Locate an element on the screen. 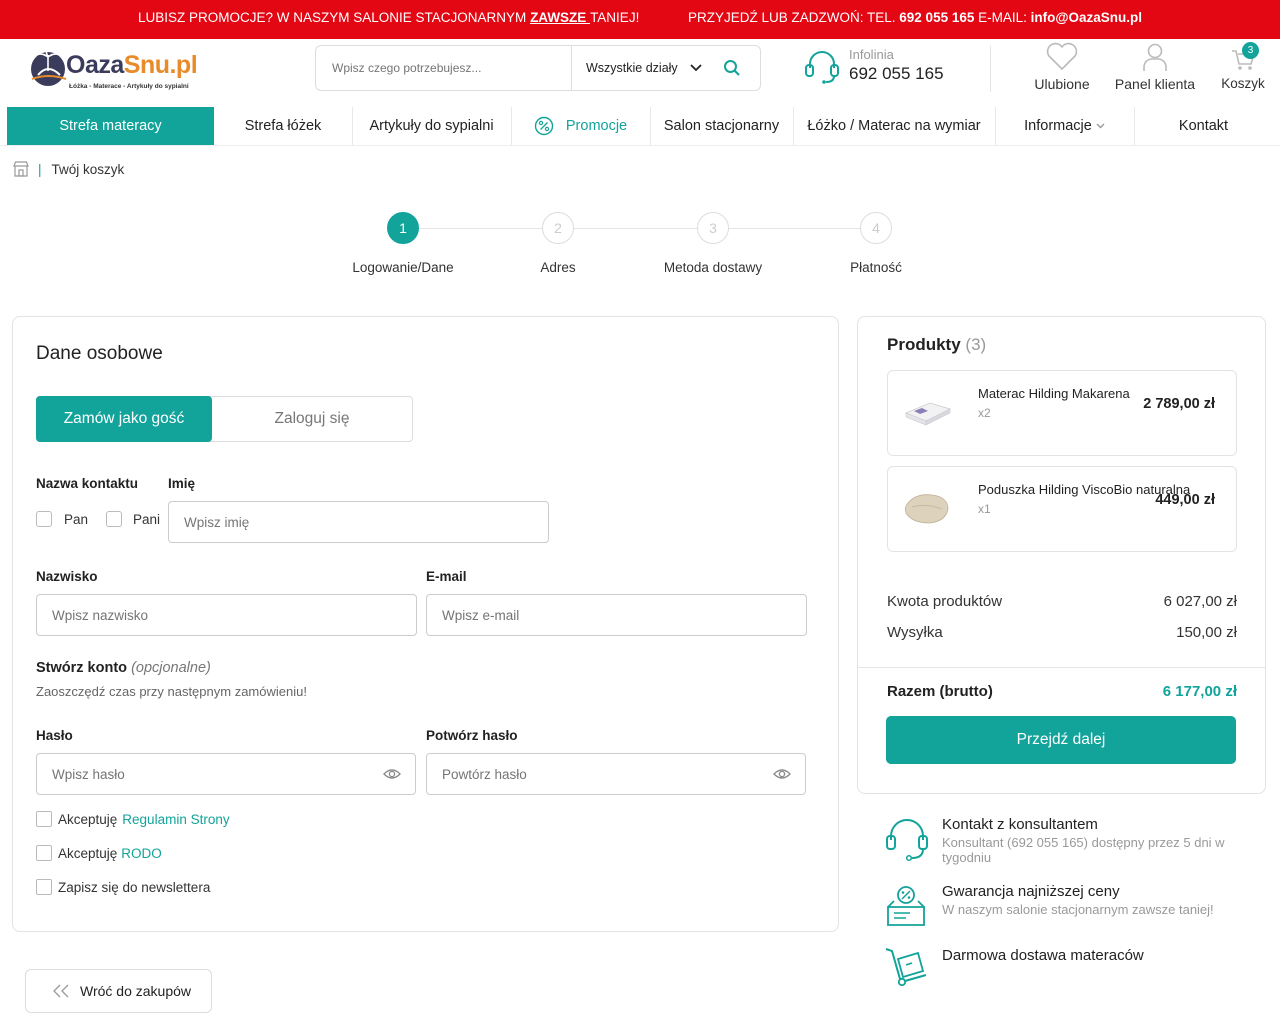  back-label: Wróć do zakupów is located at coordinates (136, 991).